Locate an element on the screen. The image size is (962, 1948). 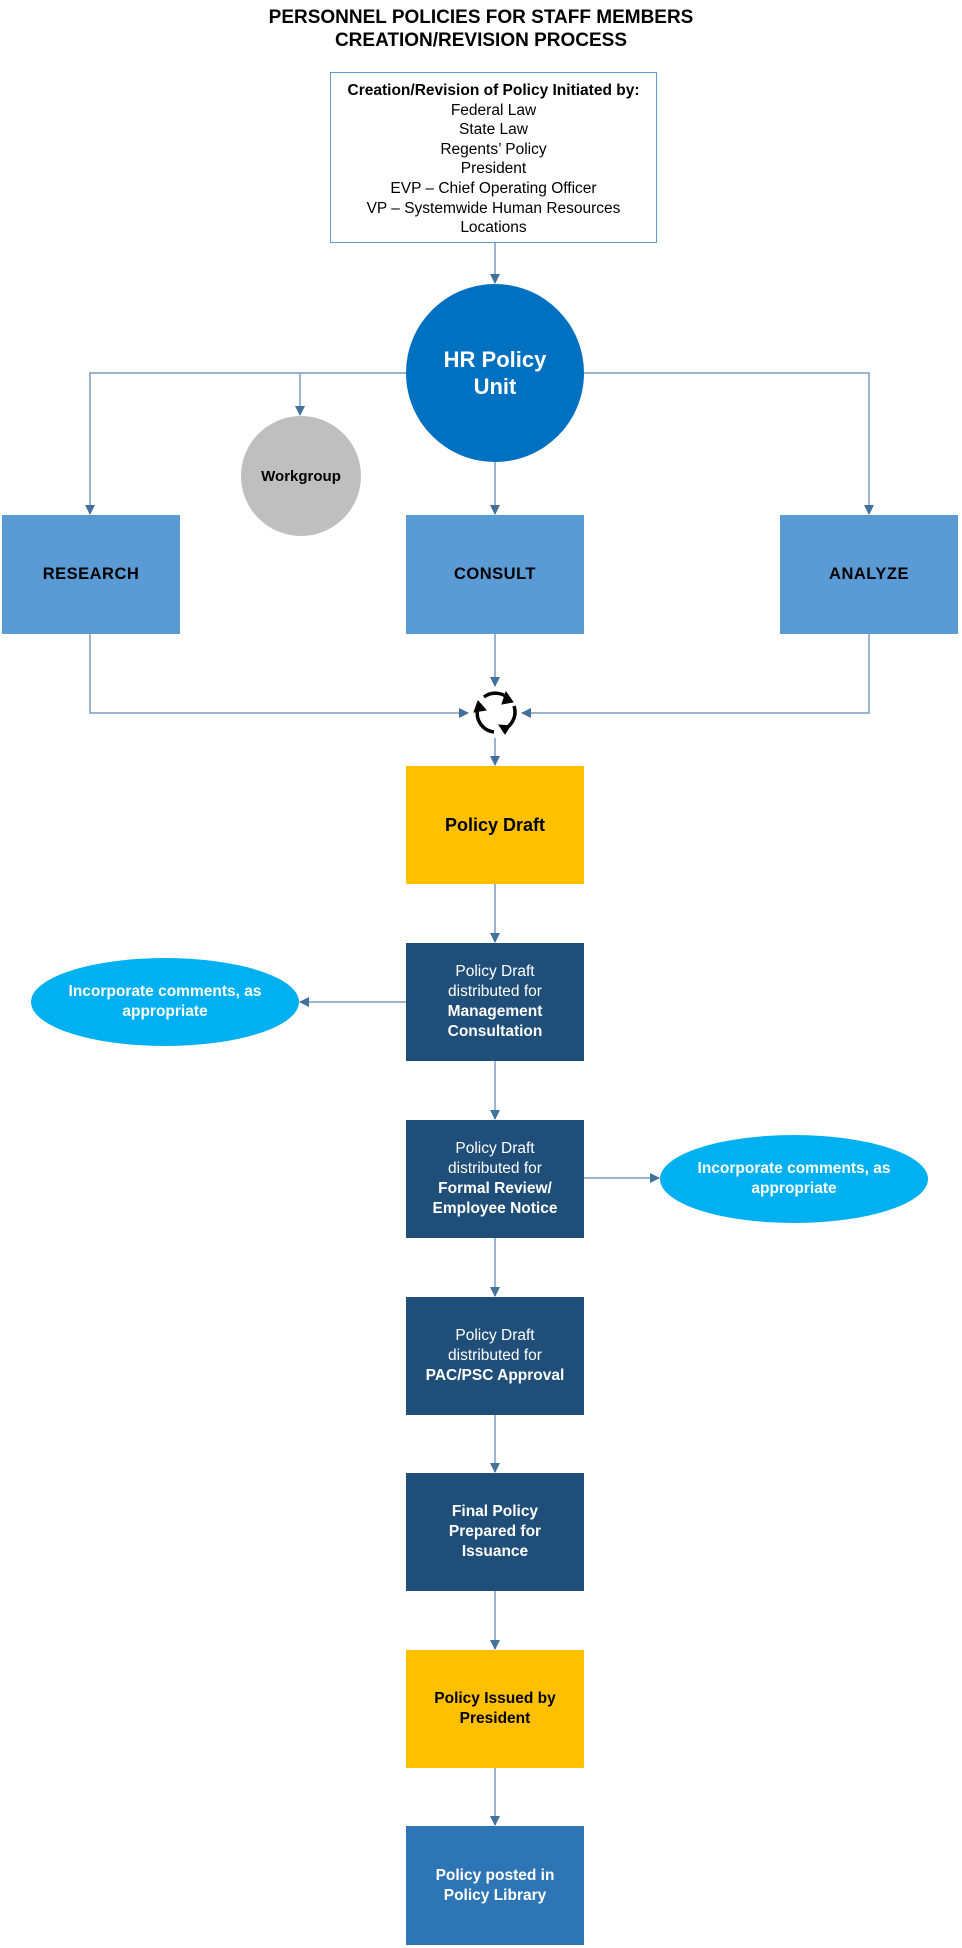
node-text-bold: Consultation is located at coordinates (495, 1031).